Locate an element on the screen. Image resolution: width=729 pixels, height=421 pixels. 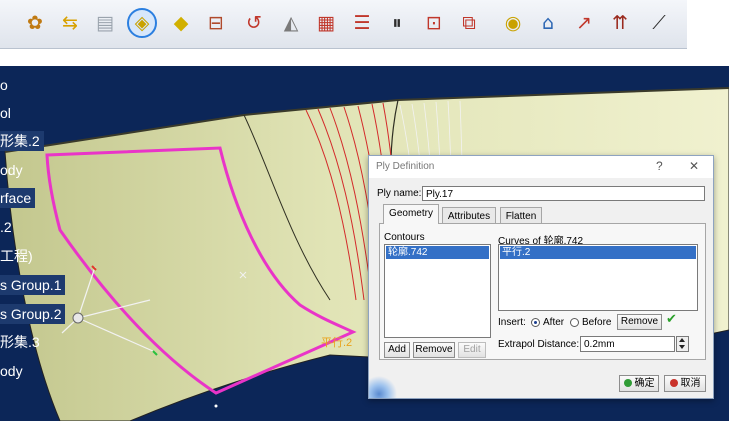
add-contour-button: Add is located at coordinates (397, 350).